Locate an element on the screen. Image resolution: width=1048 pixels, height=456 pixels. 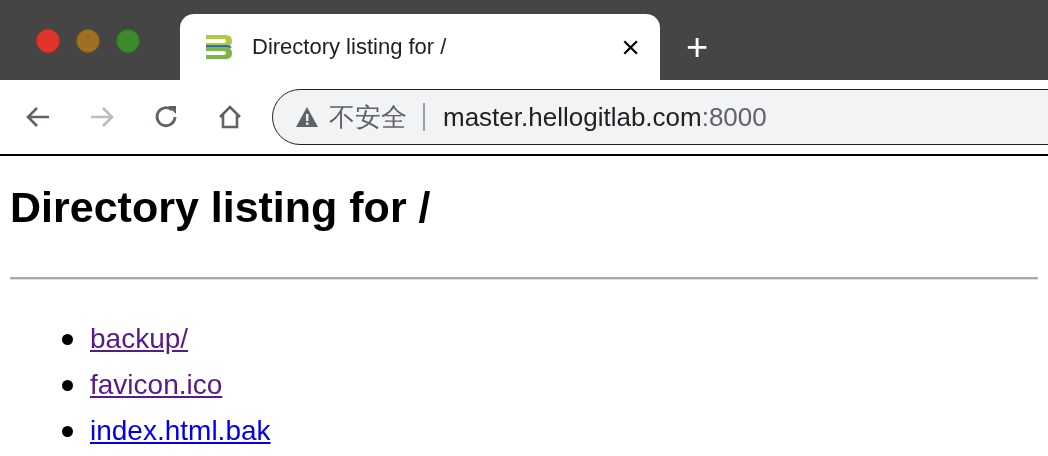
url-host: master.hellogitlab.com is located at coordinates (572, 117).